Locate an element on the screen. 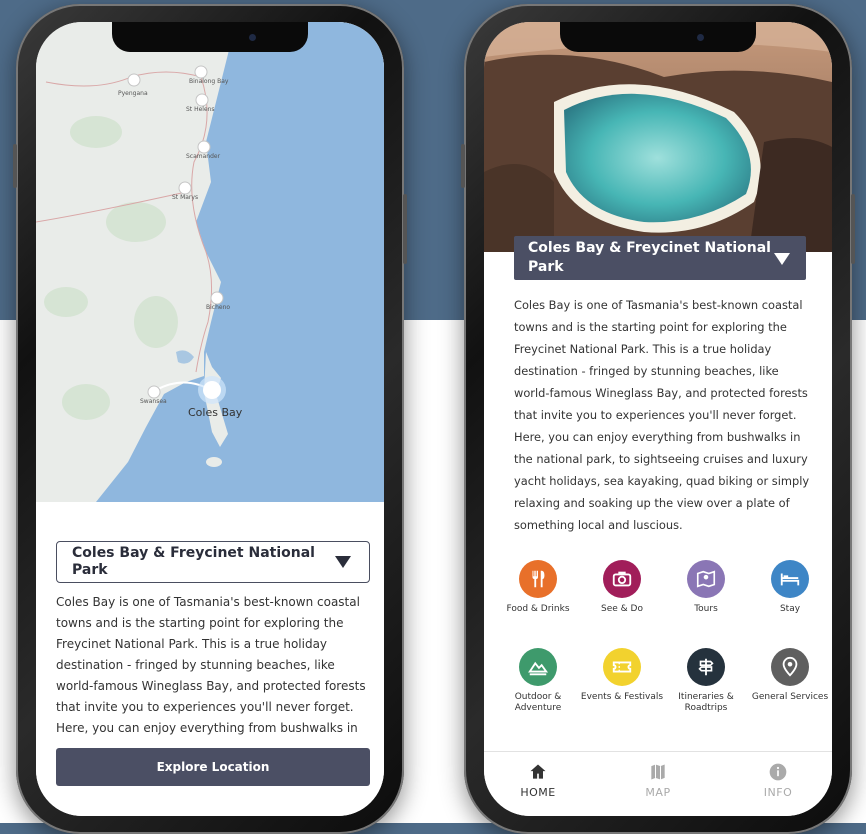 The height and width of the screenshot is (834, 866). nav-label: INFO is located at coordinates (778, 792).